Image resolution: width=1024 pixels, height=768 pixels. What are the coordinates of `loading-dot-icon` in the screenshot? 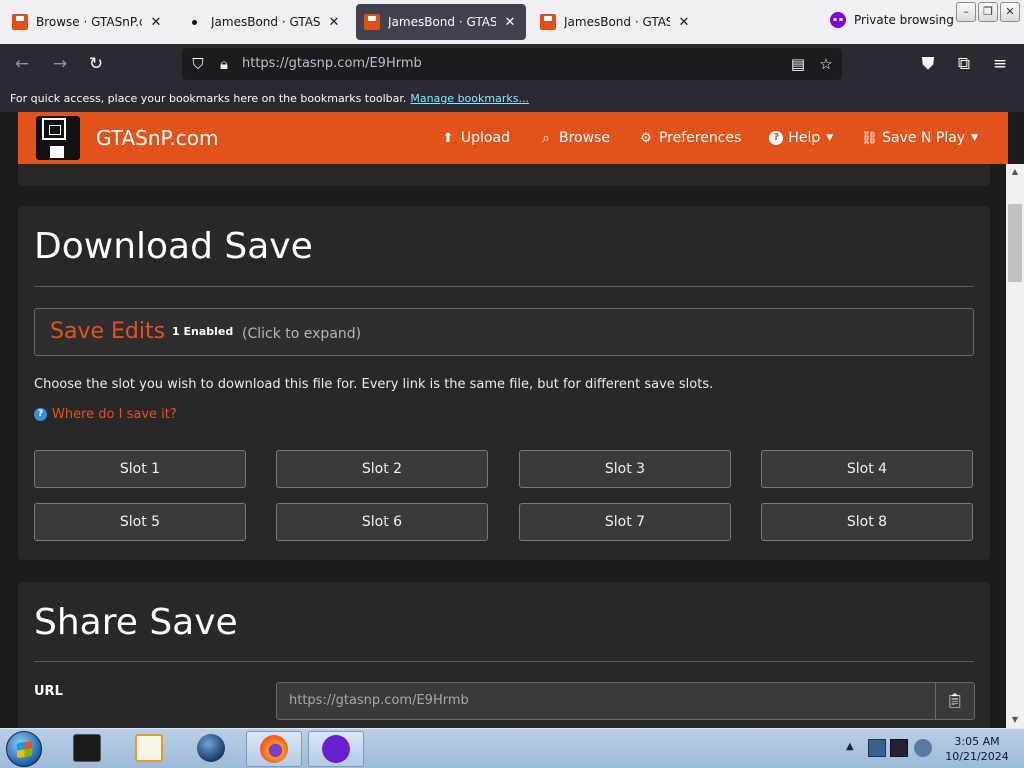 It's located at (194, 22).